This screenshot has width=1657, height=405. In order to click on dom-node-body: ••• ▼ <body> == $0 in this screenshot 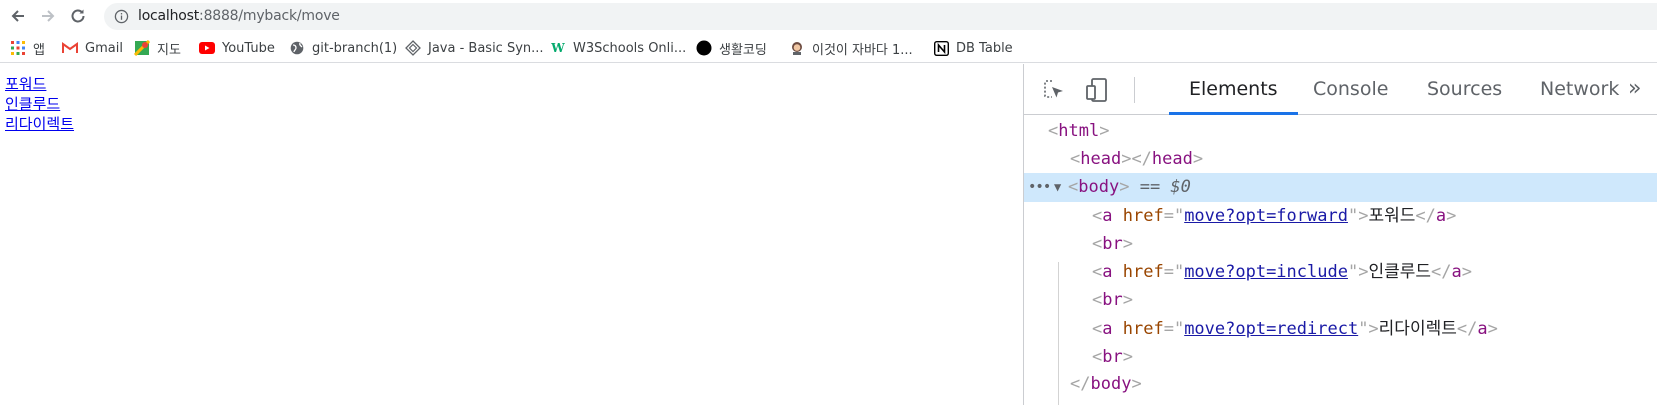, I will do `click(1340, 187)`.